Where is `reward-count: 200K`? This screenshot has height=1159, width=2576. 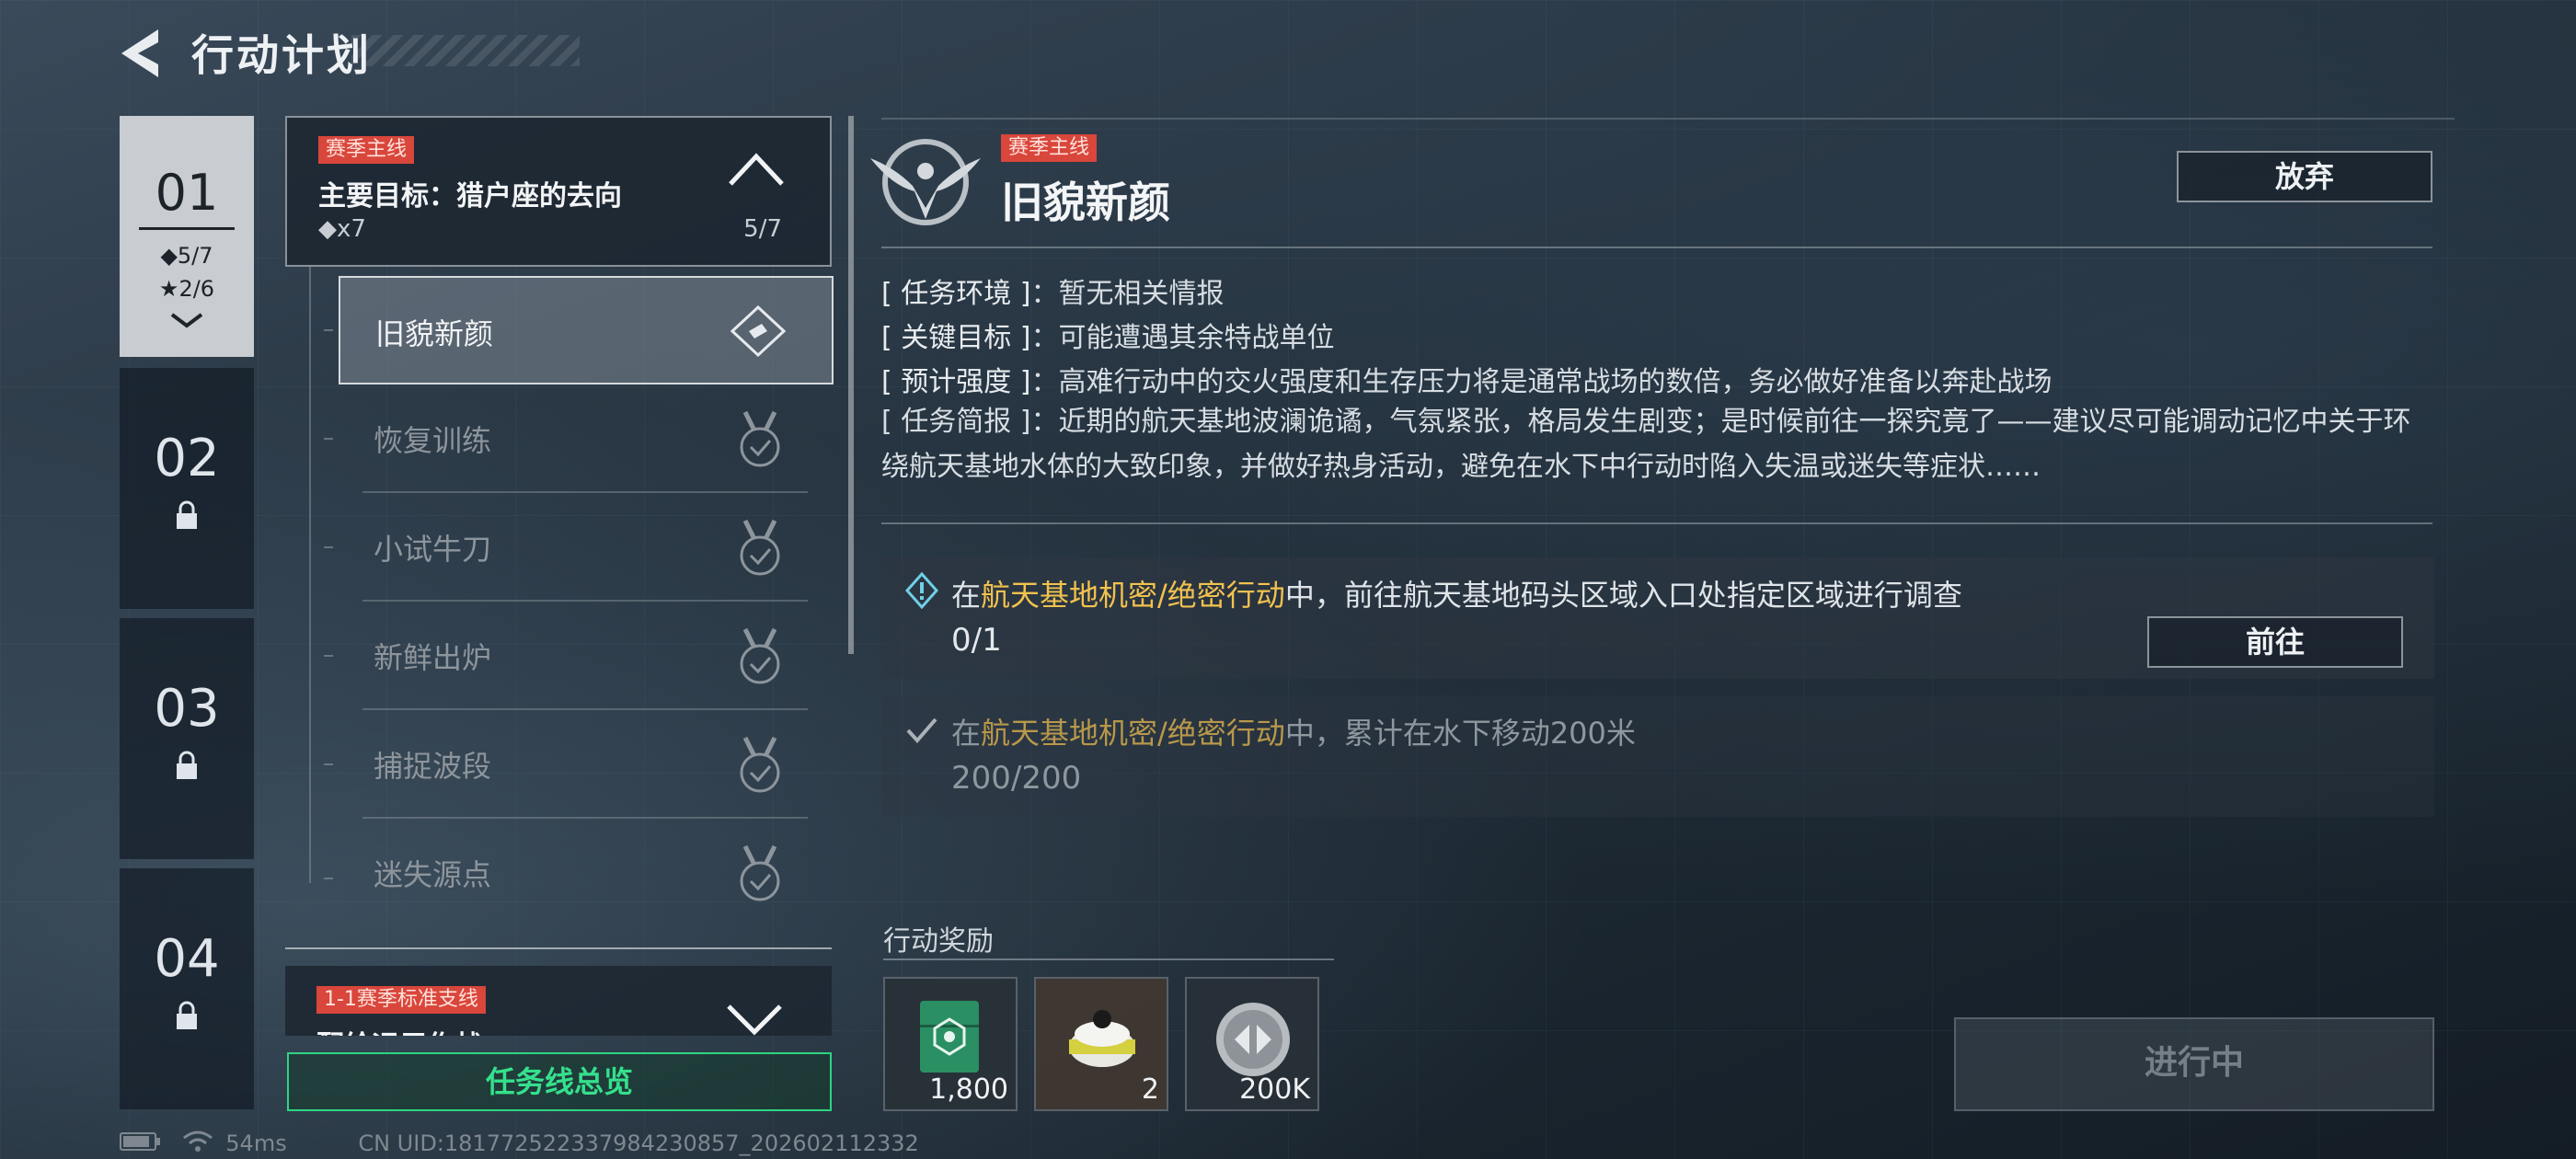
reward-count: 200K is located at coordinates (1274, 1089).